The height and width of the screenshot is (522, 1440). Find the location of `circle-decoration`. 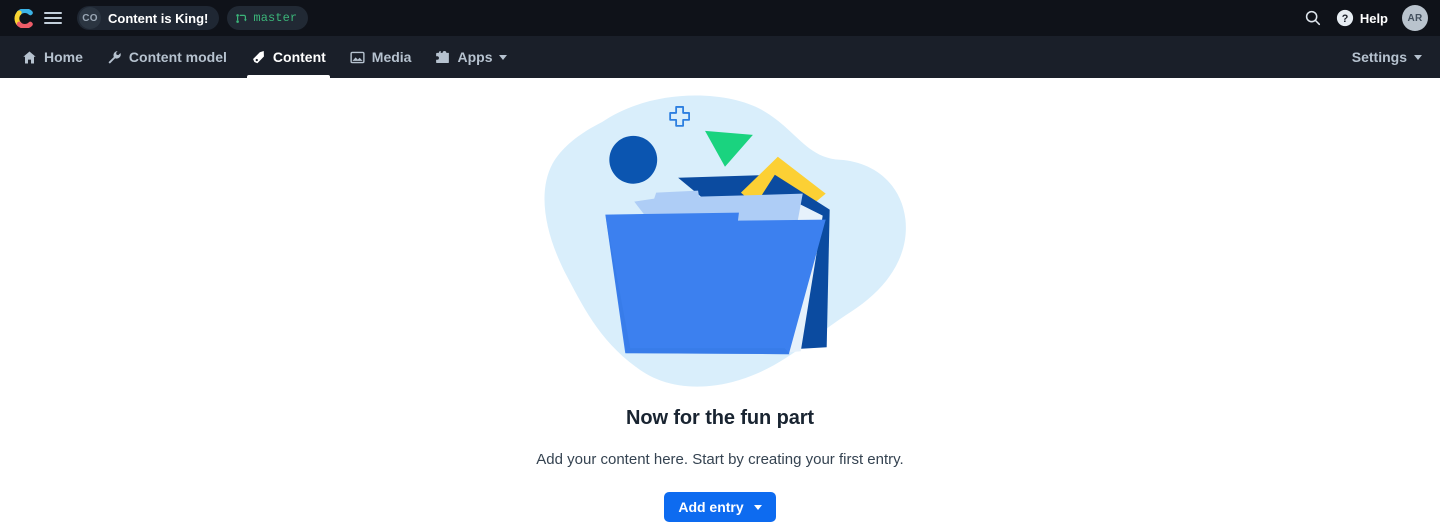

circle-decoration is located at coordinates (633, 159).